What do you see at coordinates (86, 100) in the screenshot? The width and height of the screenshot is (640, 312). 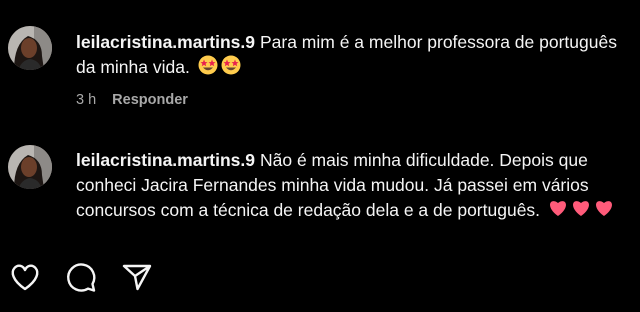 I see `comment-time: 3 h` at bounding box center [86, 100].